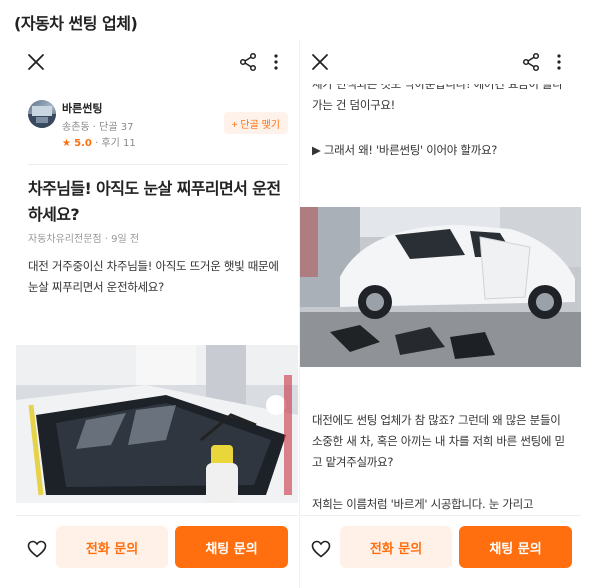 The width and height of the screenshot is (600, 588). I want to click on post-photo-windshield, so click(157, 424).